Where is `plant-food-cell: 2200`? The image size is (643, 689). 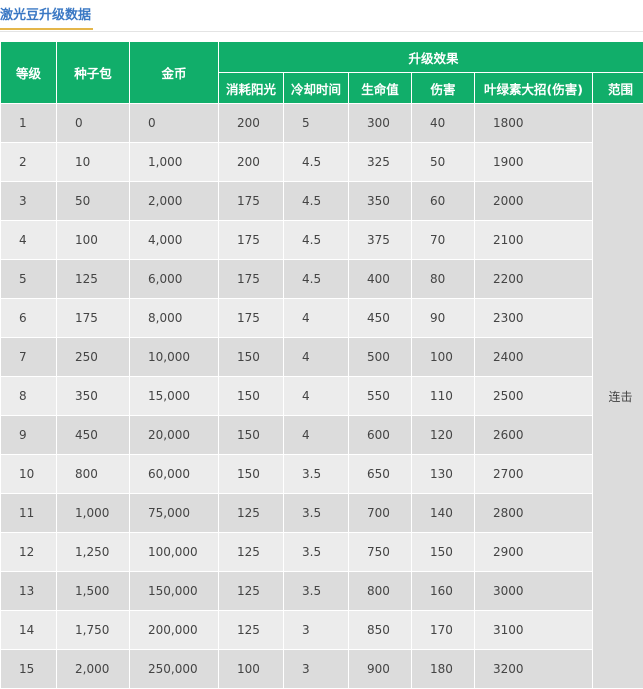
plant-food-cell: 2200 is located at coordinates (533, 279).